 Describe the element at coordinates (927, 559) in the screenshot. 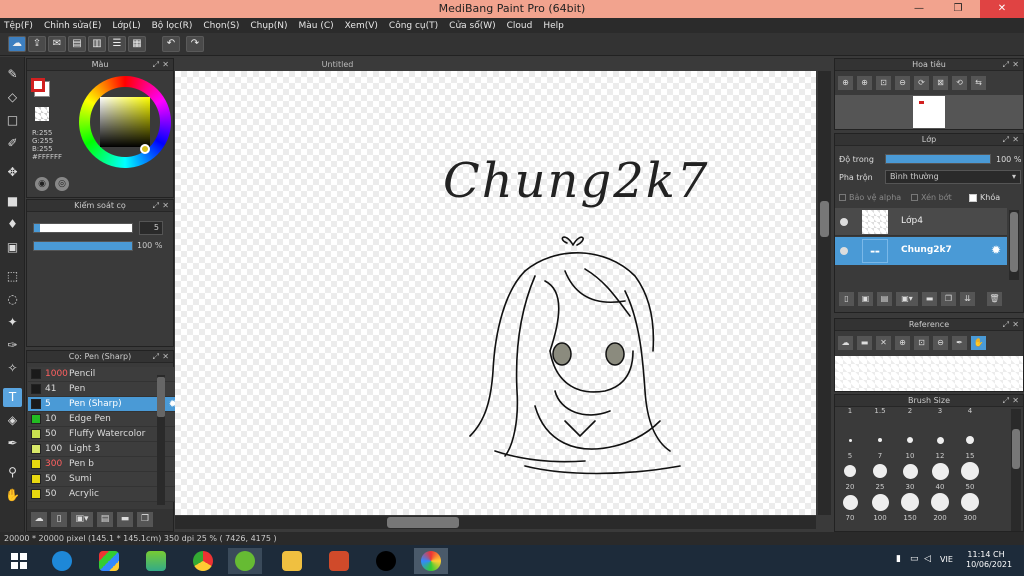

I see `volume-icon: ◁` at that location.